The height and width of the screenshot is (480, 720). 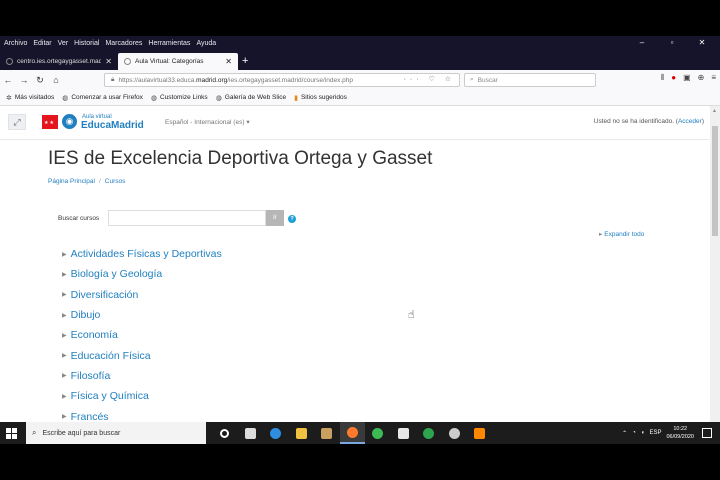 What do you see at coordinates (302, 433) in the screenshot?
I see `file-explorer-taskbar-icon` at bounding box center [302, 433].